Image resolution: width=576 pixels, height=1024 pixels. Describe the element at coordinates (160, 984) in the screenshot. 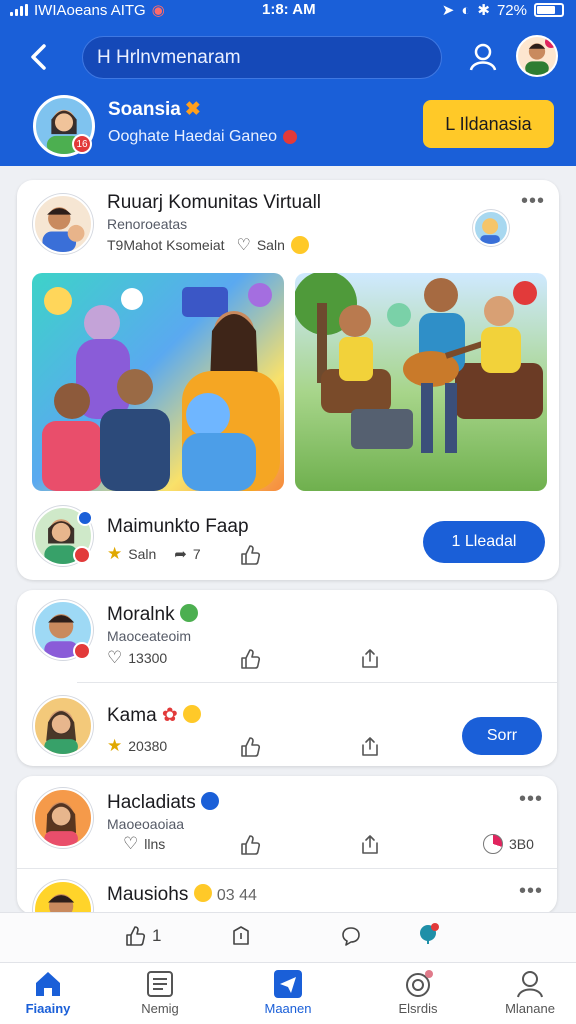

I see `list-icon` at that location.